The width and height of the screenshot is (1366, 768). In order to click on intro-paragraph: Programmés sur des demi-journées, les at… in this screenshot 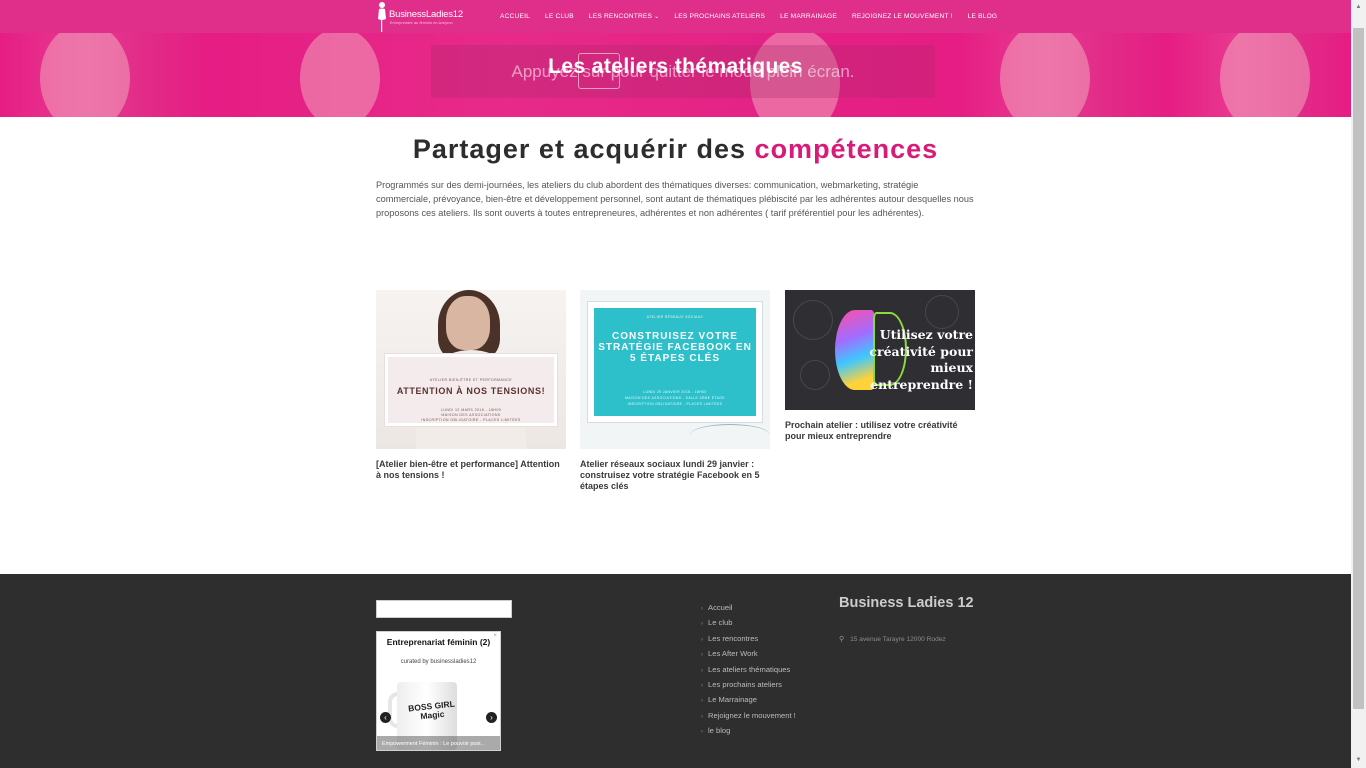, I will do `click(675, 199)`.